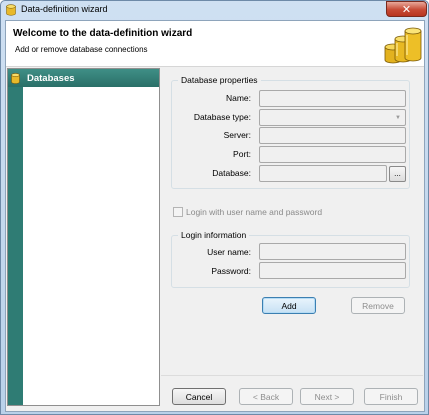  I want to click on port-label: Port:, so click(242, 154).